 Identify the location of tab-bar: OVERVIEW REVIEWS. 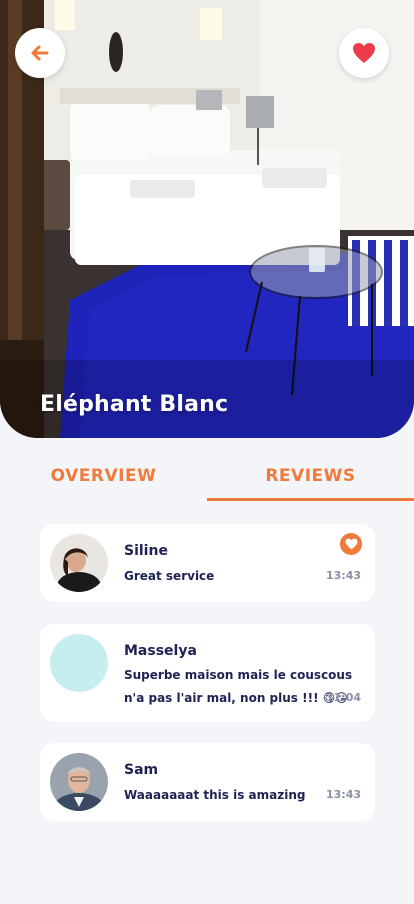
(207, 477).